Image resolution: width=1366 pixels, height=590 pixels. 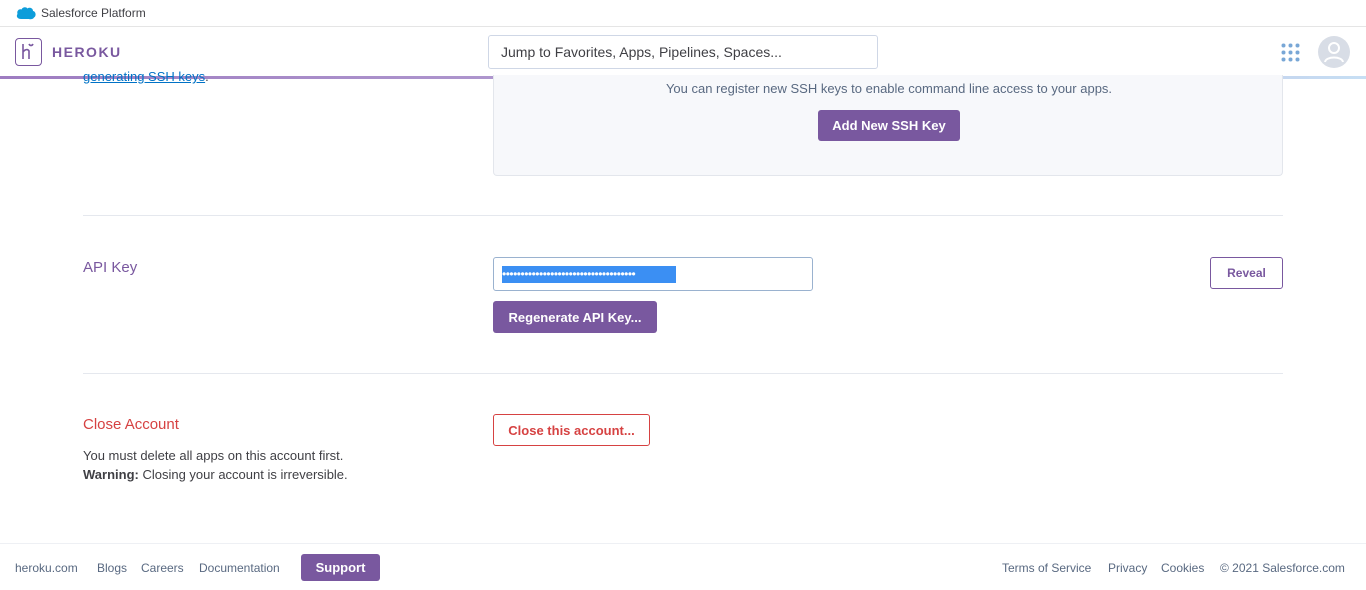 I want to click on reveal-api-key-button: Reveal, so click(x=1246, y=273).